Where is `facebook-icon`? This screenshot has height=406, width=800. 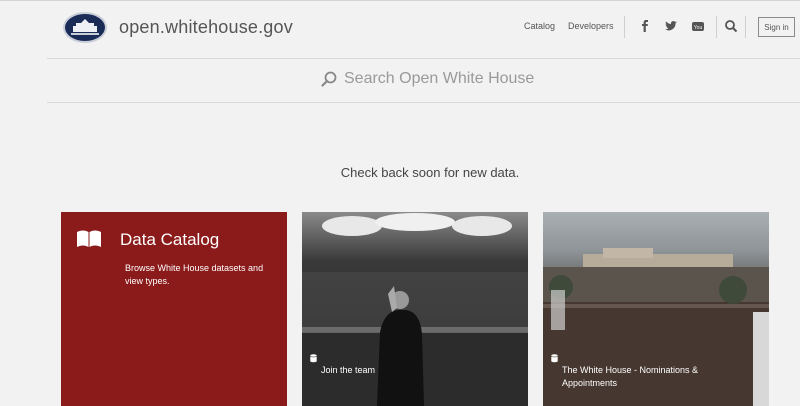
facebook-icon is located at coordinates (645, 26).